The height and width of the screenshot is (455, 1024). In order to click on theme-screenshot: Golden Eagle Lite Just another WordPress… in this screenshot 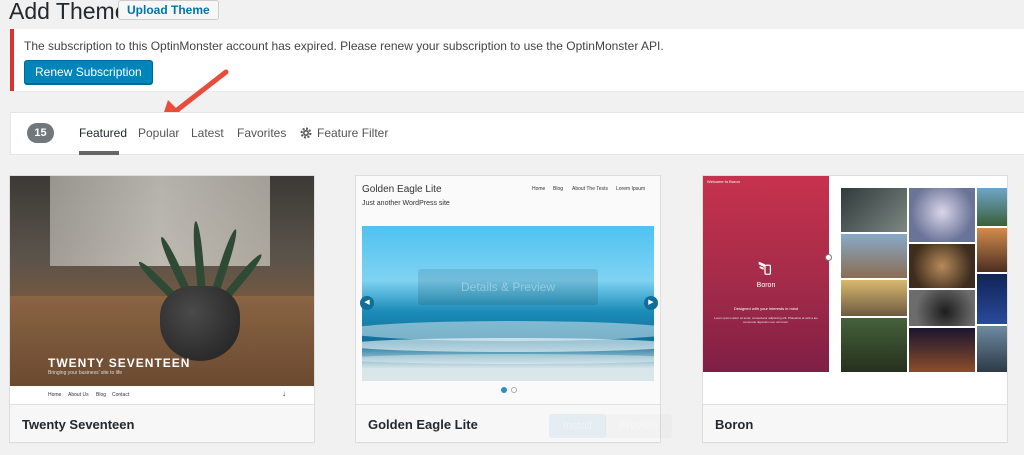, I will do `click(508, 290)`.